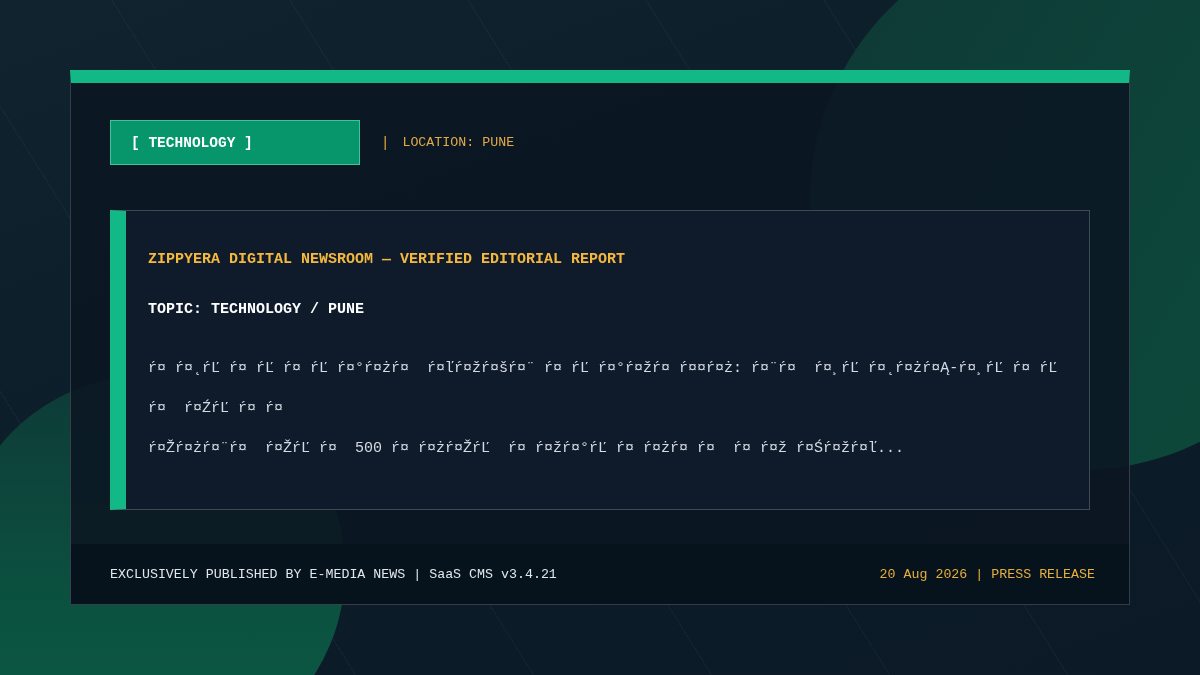 Image resolution: width=1200 pixels, height=675 pixels. Describe the element at coordinates (235, 142) in the screenshot. I see `category-tag: [ TECHNOLOGY ]` at that location.